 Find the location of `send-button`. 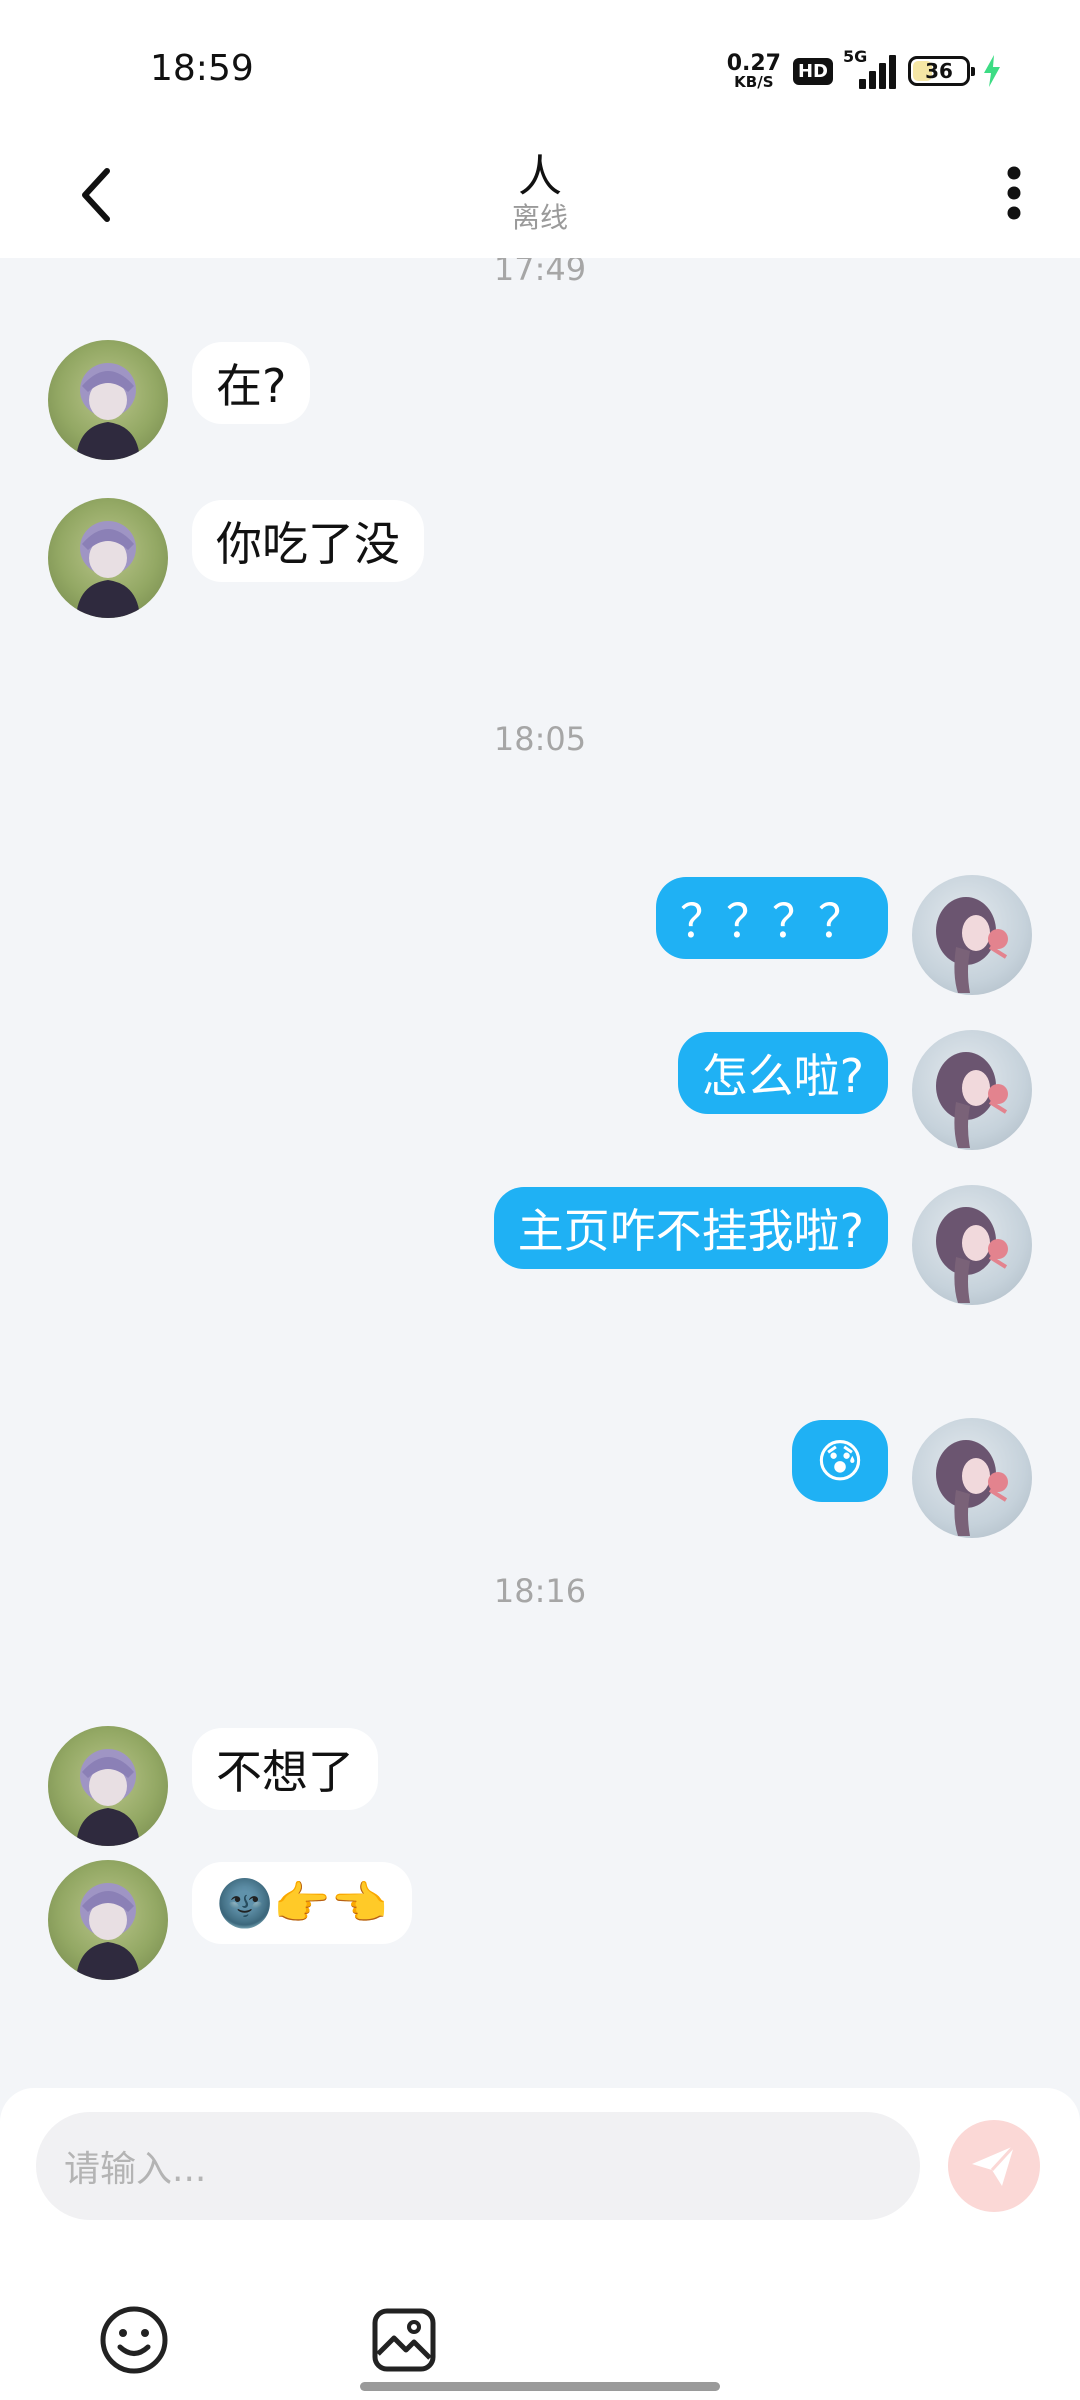

send-button is located at coordinates (994, 2166).